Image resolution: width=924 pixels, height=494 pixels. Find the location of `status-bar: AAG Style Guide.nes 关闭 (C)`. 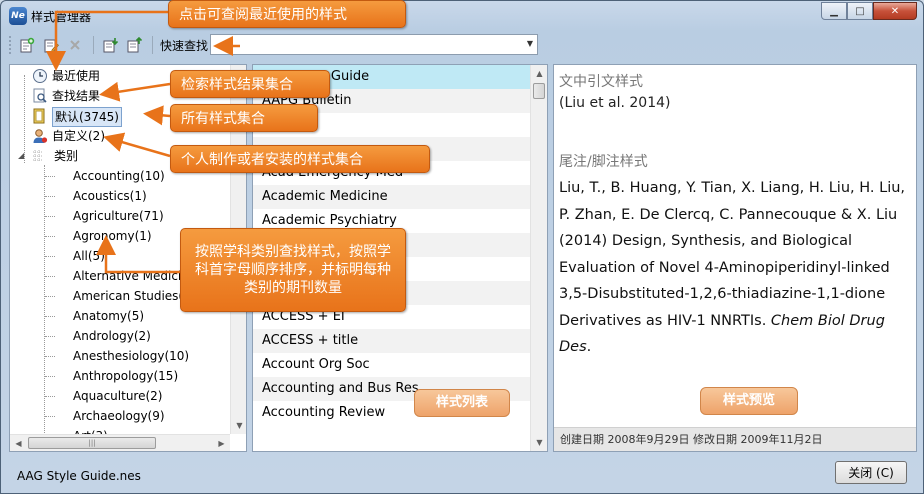

status-bar: AAG Style Guide.nes 关闭 (C) is located at coordinates (463, 475).